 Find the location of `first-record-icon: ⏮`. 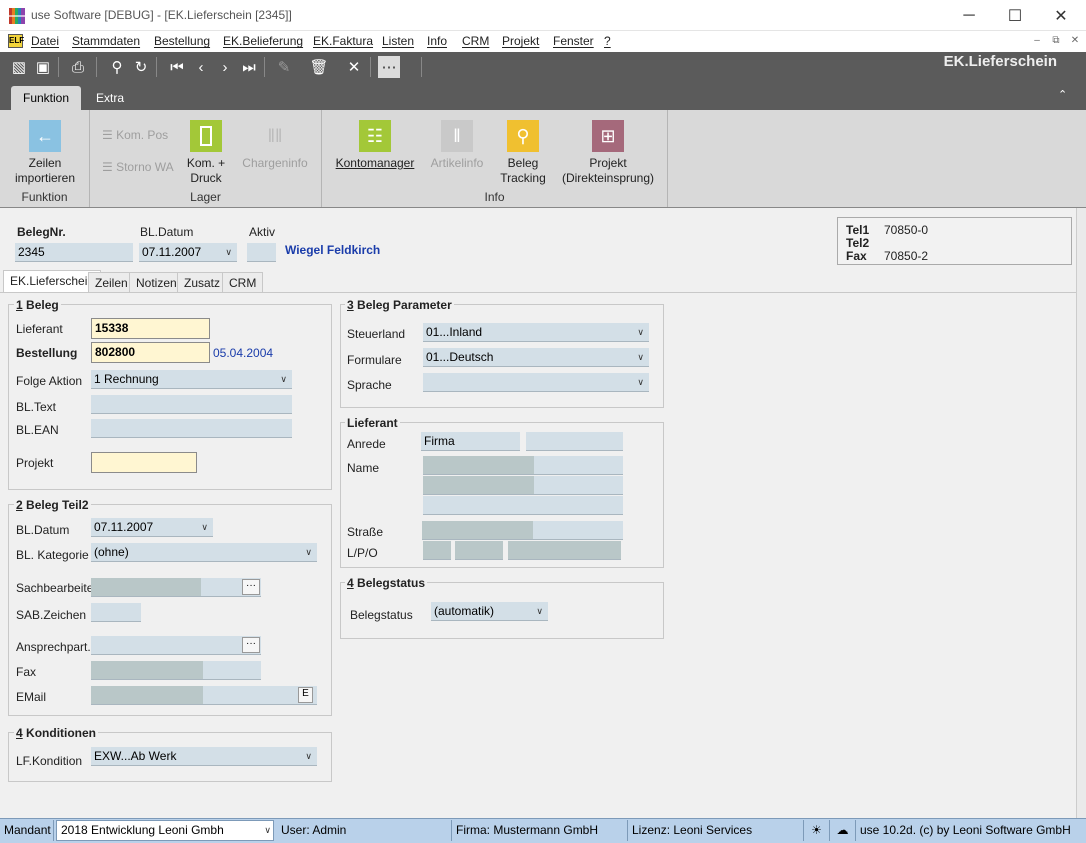

first-record-icon: ⏮ is located at coordinates (177, 67).